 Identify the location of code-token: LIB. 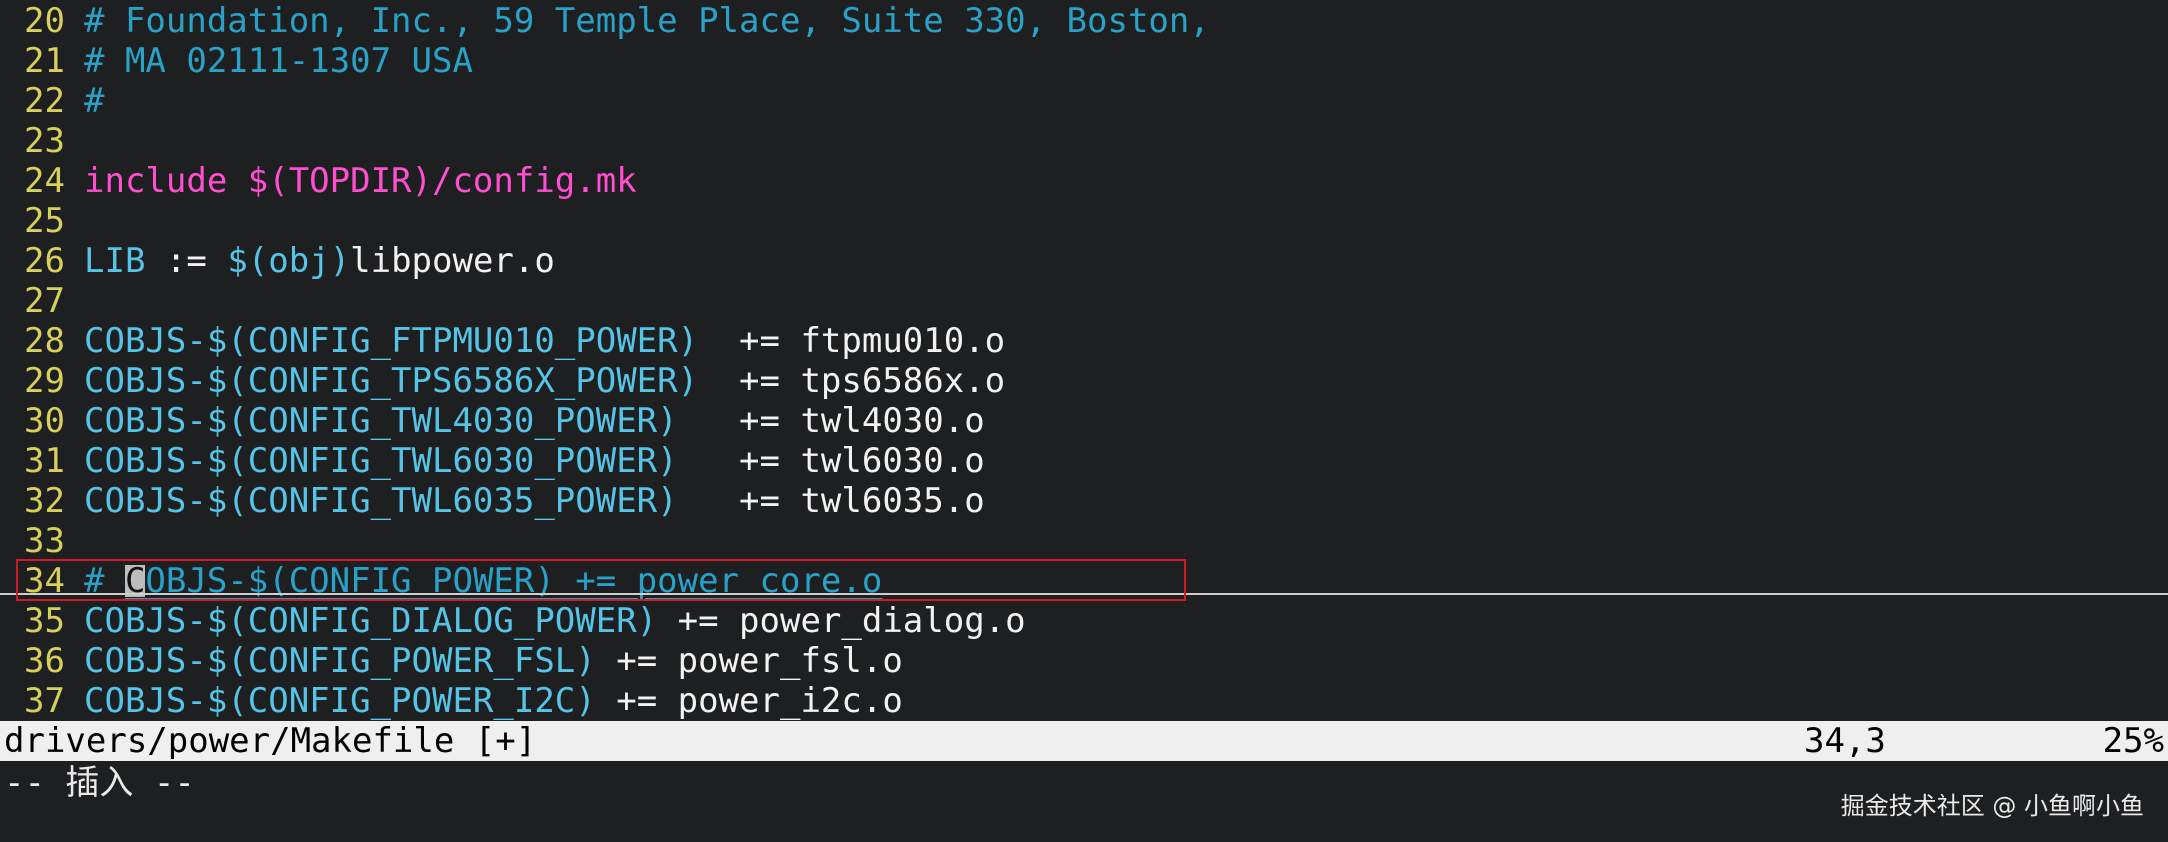
(115, 261).